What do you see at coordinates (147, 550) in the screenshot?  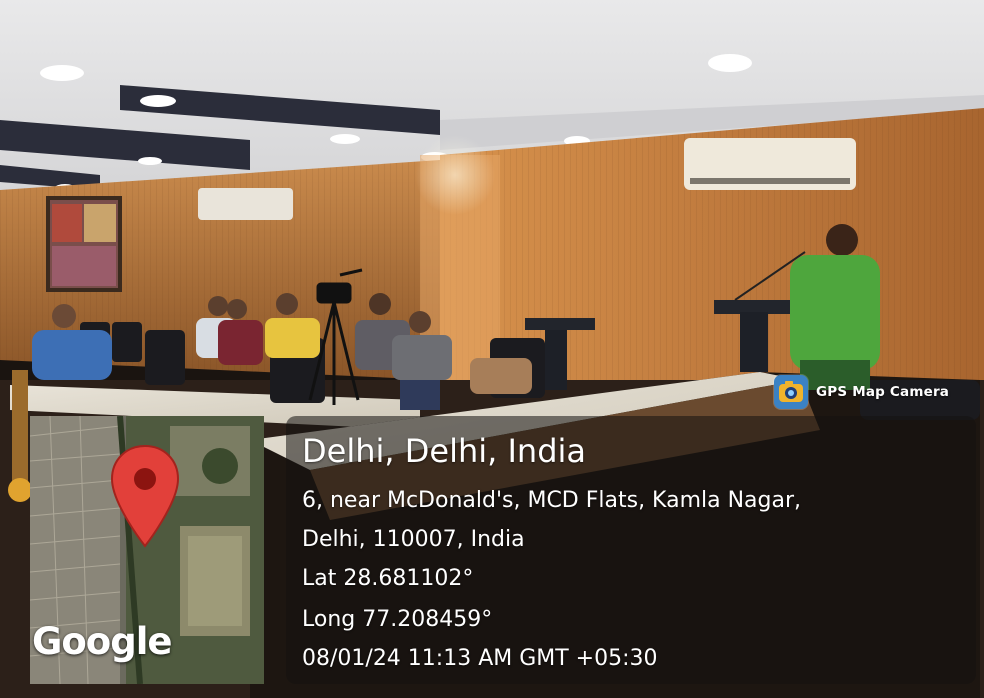 I see `map-thumbnail: Google` at bounding box center [147, 550].